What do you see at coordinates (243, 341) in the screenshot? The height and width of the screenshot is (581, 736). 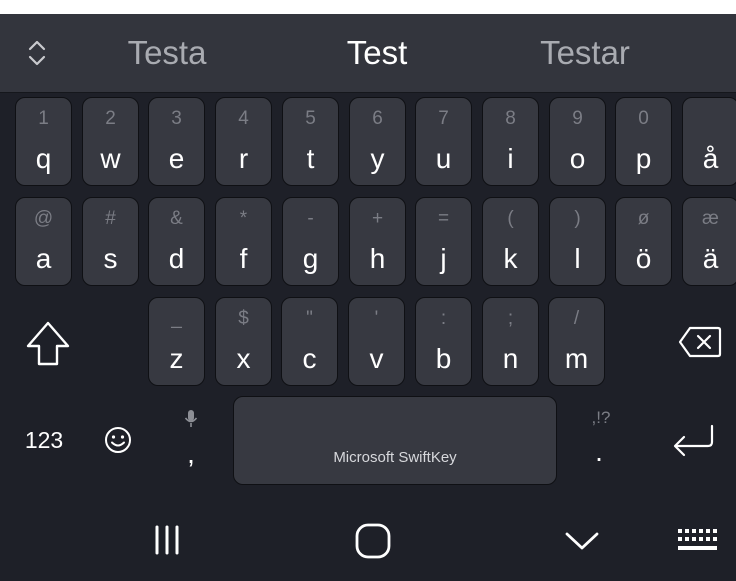 I see `key-x: $ x` at bounding box center [243, 341].